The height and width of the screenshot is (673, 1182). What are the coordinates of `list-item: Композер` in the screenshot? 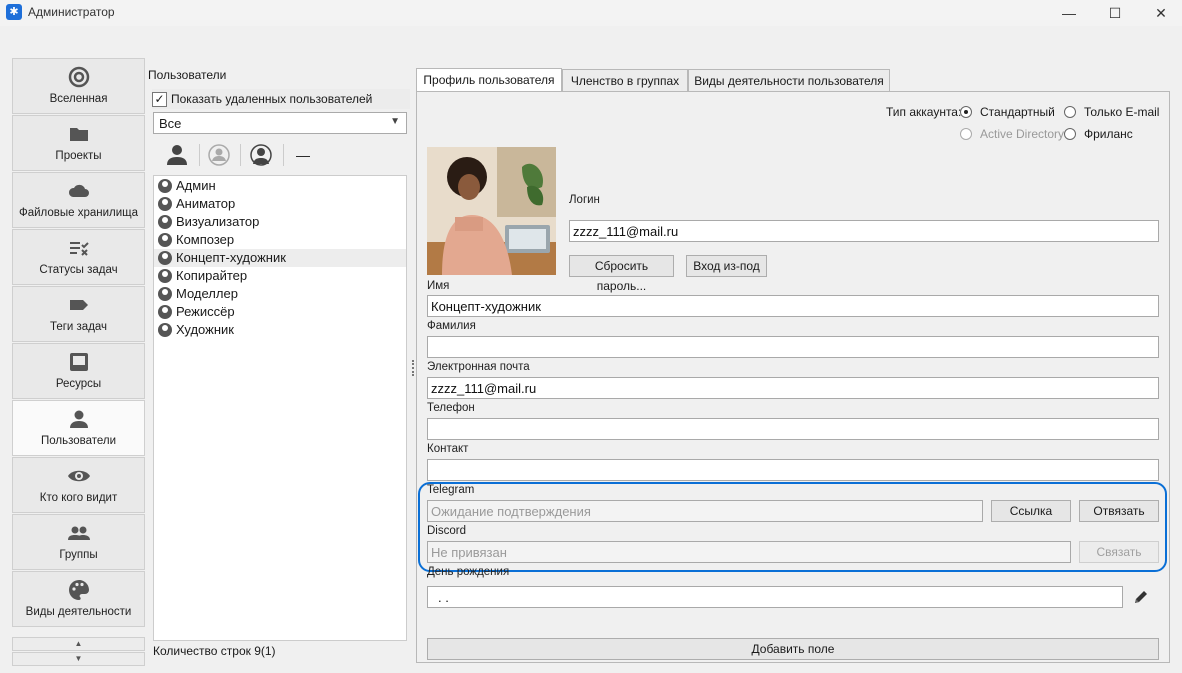 It's located at (280, 240).